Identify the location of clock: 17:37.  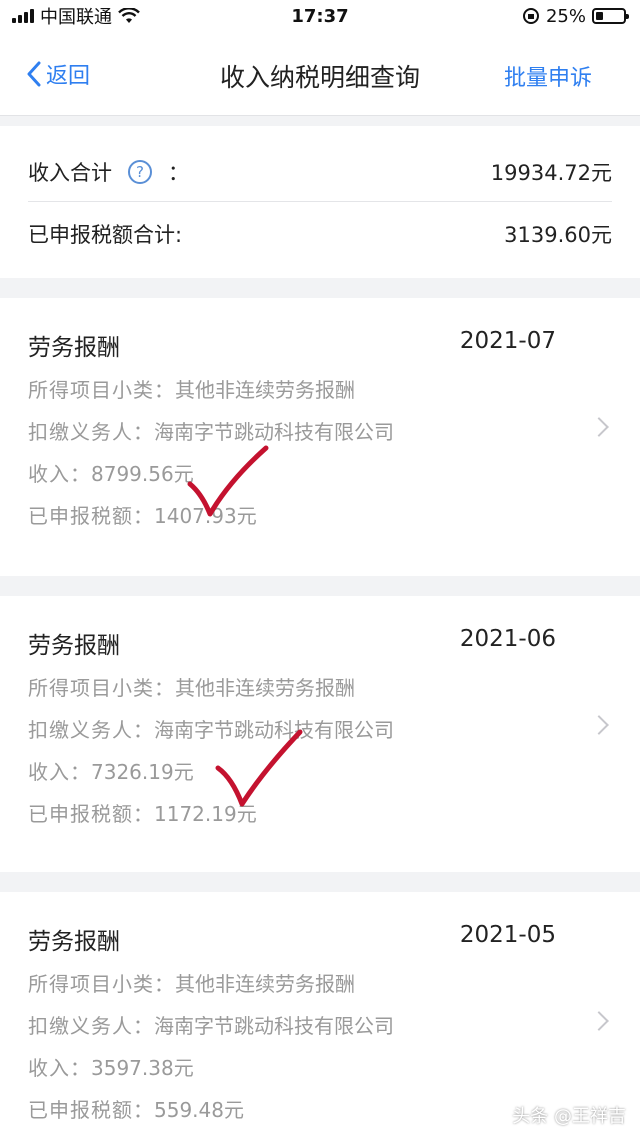
(320, 16).